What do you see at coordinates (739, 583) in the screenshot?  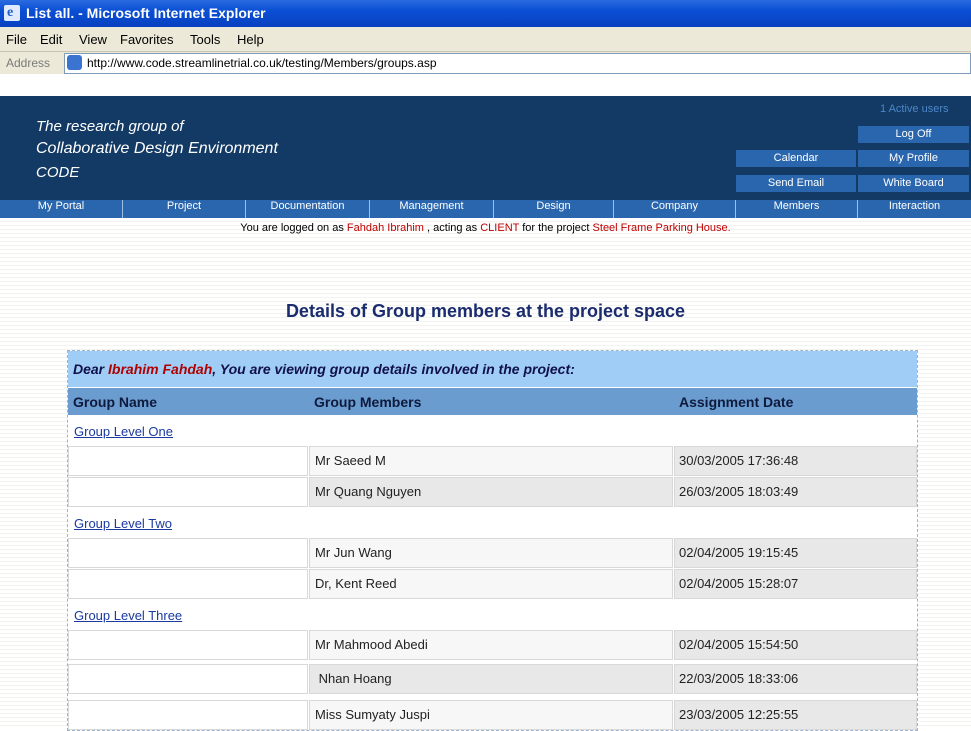 I see `member-date: 02/04/2005 15:28:07` at bounding box center [739, 583].